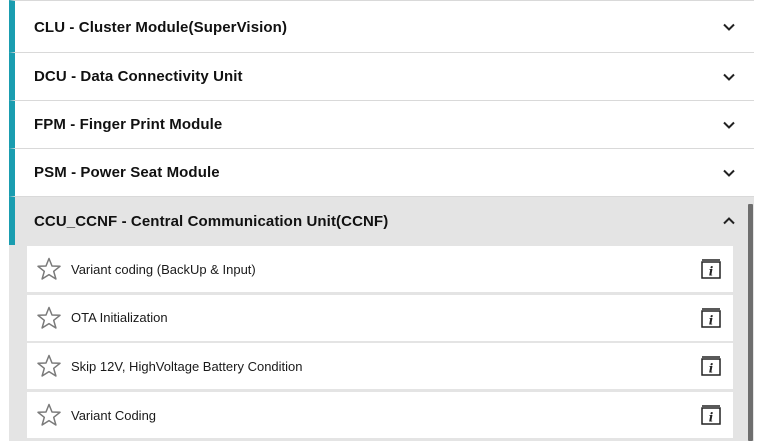  Describe the element at coordinates (381, 77) in the screenshot. I see `module-row-dcu: DCU - Data Connectivity Unit` at that location.